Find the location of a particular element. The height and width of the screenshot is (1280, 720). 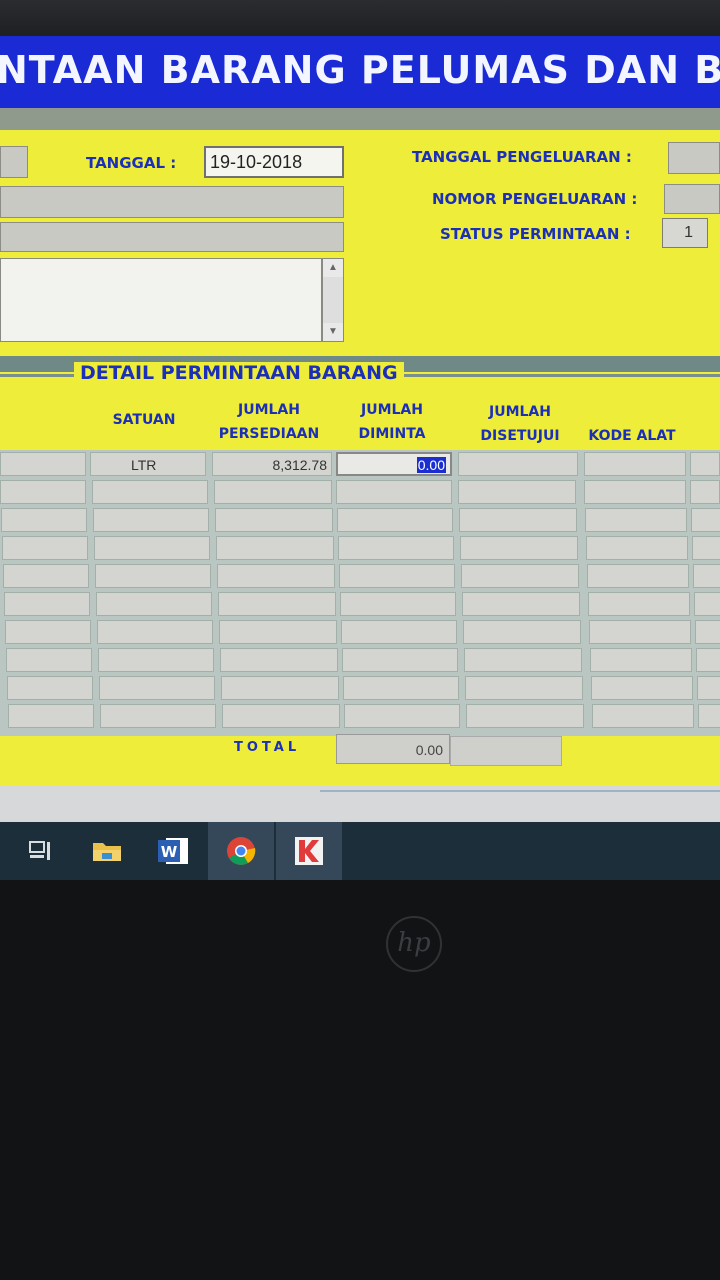

row1-extra-cell is located at coordinates (705, 464).